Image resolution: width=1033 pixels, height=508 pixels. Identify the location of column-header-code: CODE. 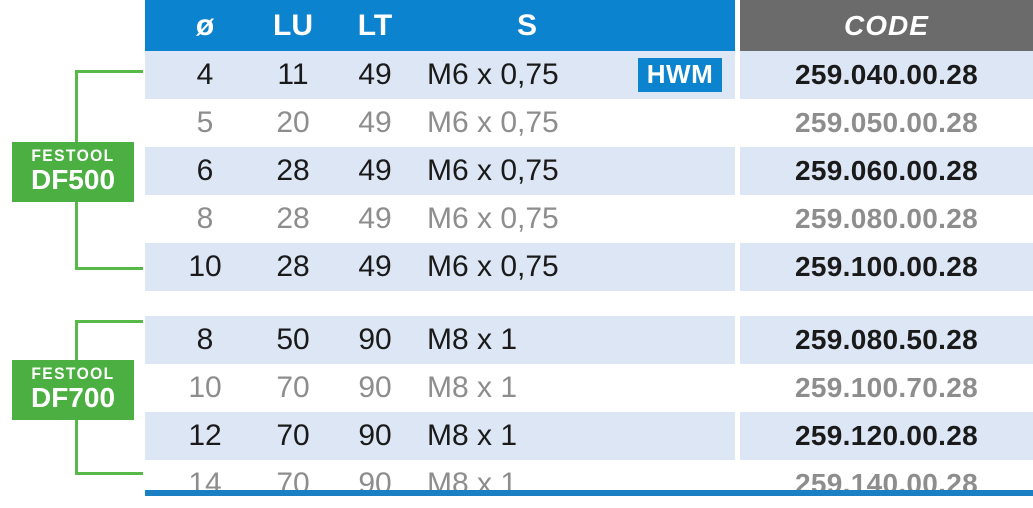
(886, 25).